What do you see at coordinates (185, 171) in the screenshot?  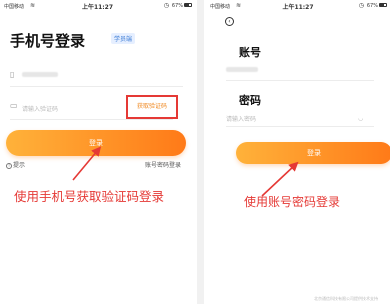 I see `annotation-arrows` at bounding box center [185, 171].